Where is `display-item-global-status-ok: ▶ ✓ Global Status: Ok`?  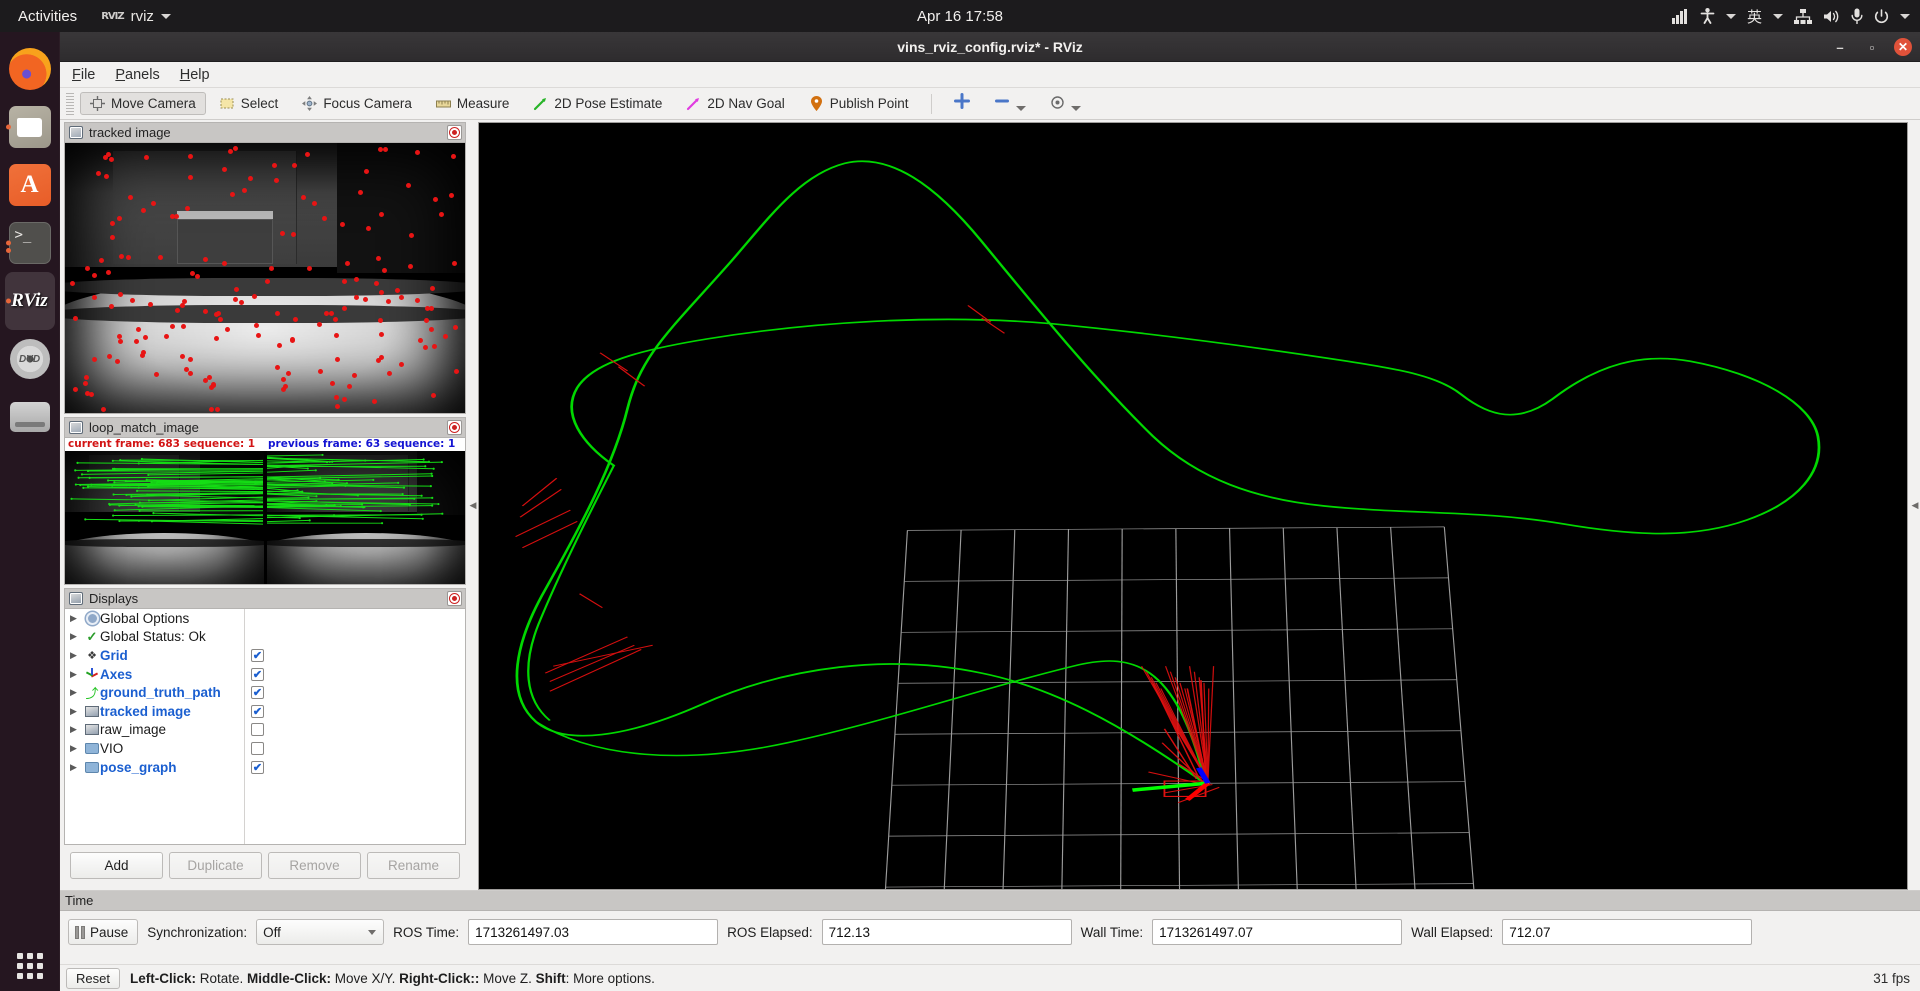
display-item-global-status-ok: ▶ ✓ Global Status: Ok is located at coordinates (154, 637).